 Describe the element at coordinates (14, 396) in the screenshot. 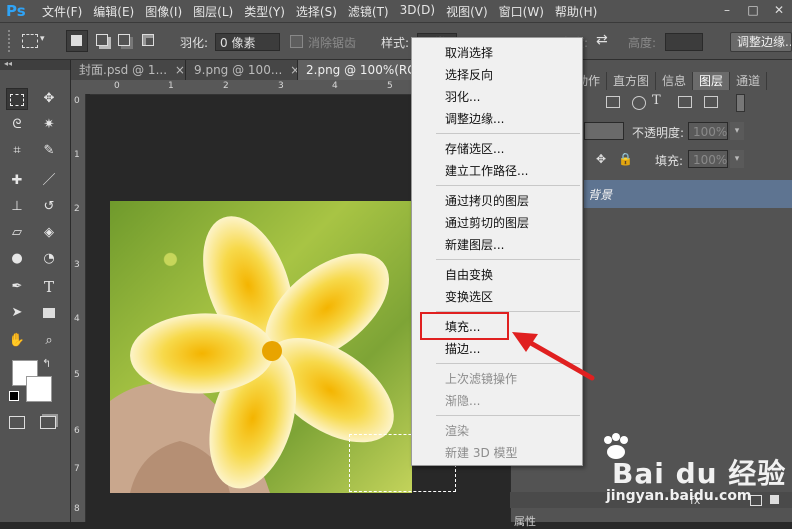

I see `default-colors-icon` at that location.